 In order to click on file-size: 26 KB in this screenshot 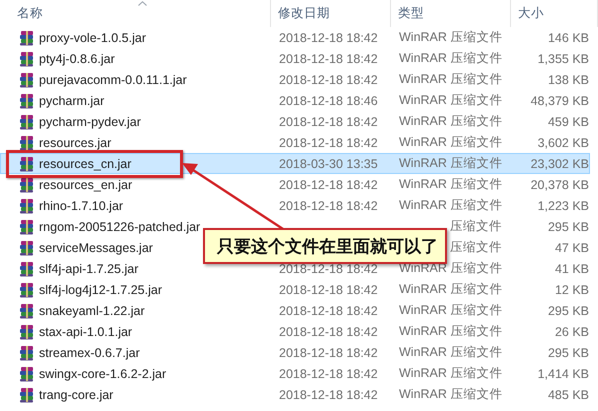, I will do `click(571, 331)`.